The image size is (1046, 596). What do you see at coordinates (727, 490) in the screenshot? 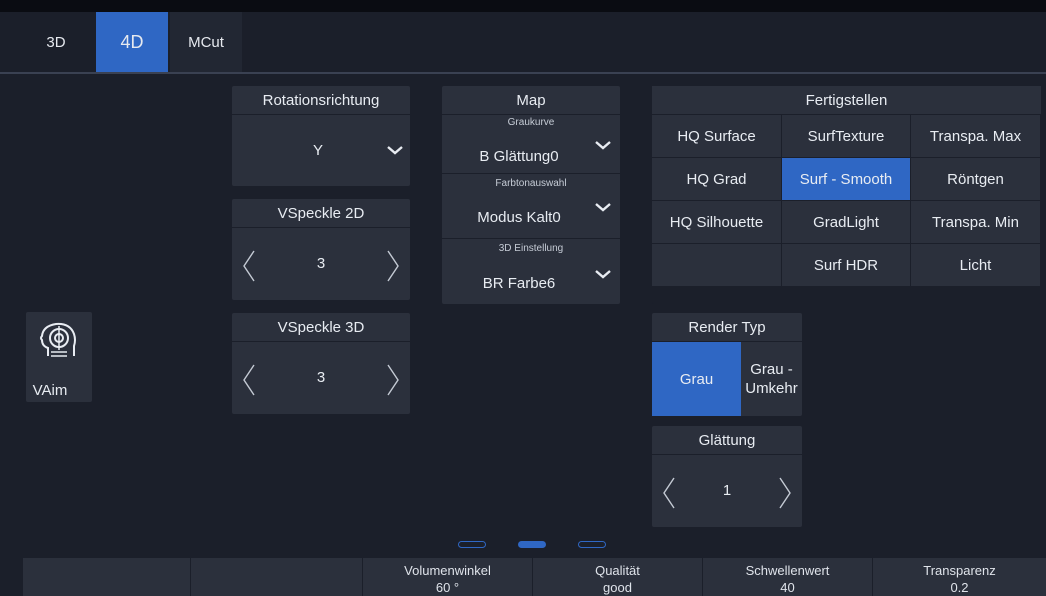
I see `glaettung-value: 1` at bounding box center [727, 490].